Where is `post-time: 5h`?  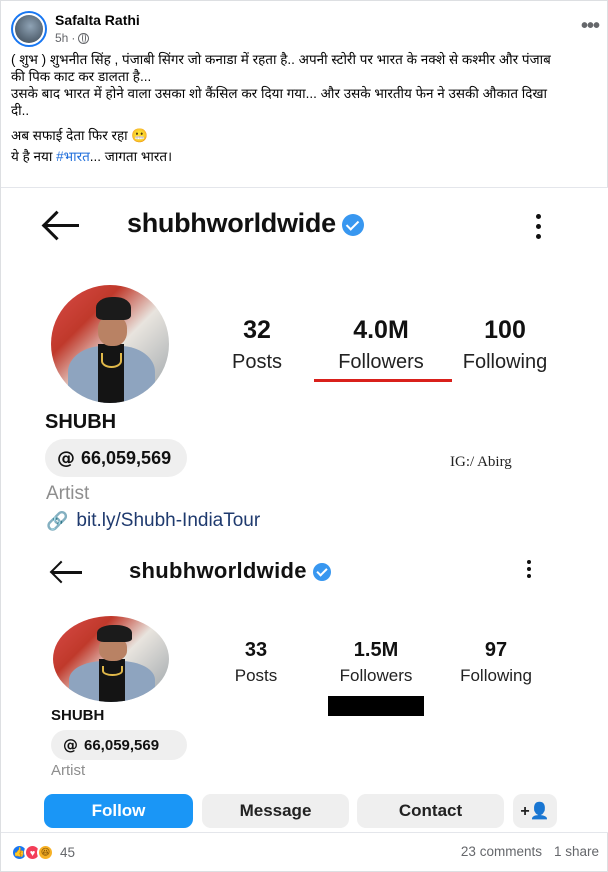
post-time: 5h is located at coordinates (61, 38).